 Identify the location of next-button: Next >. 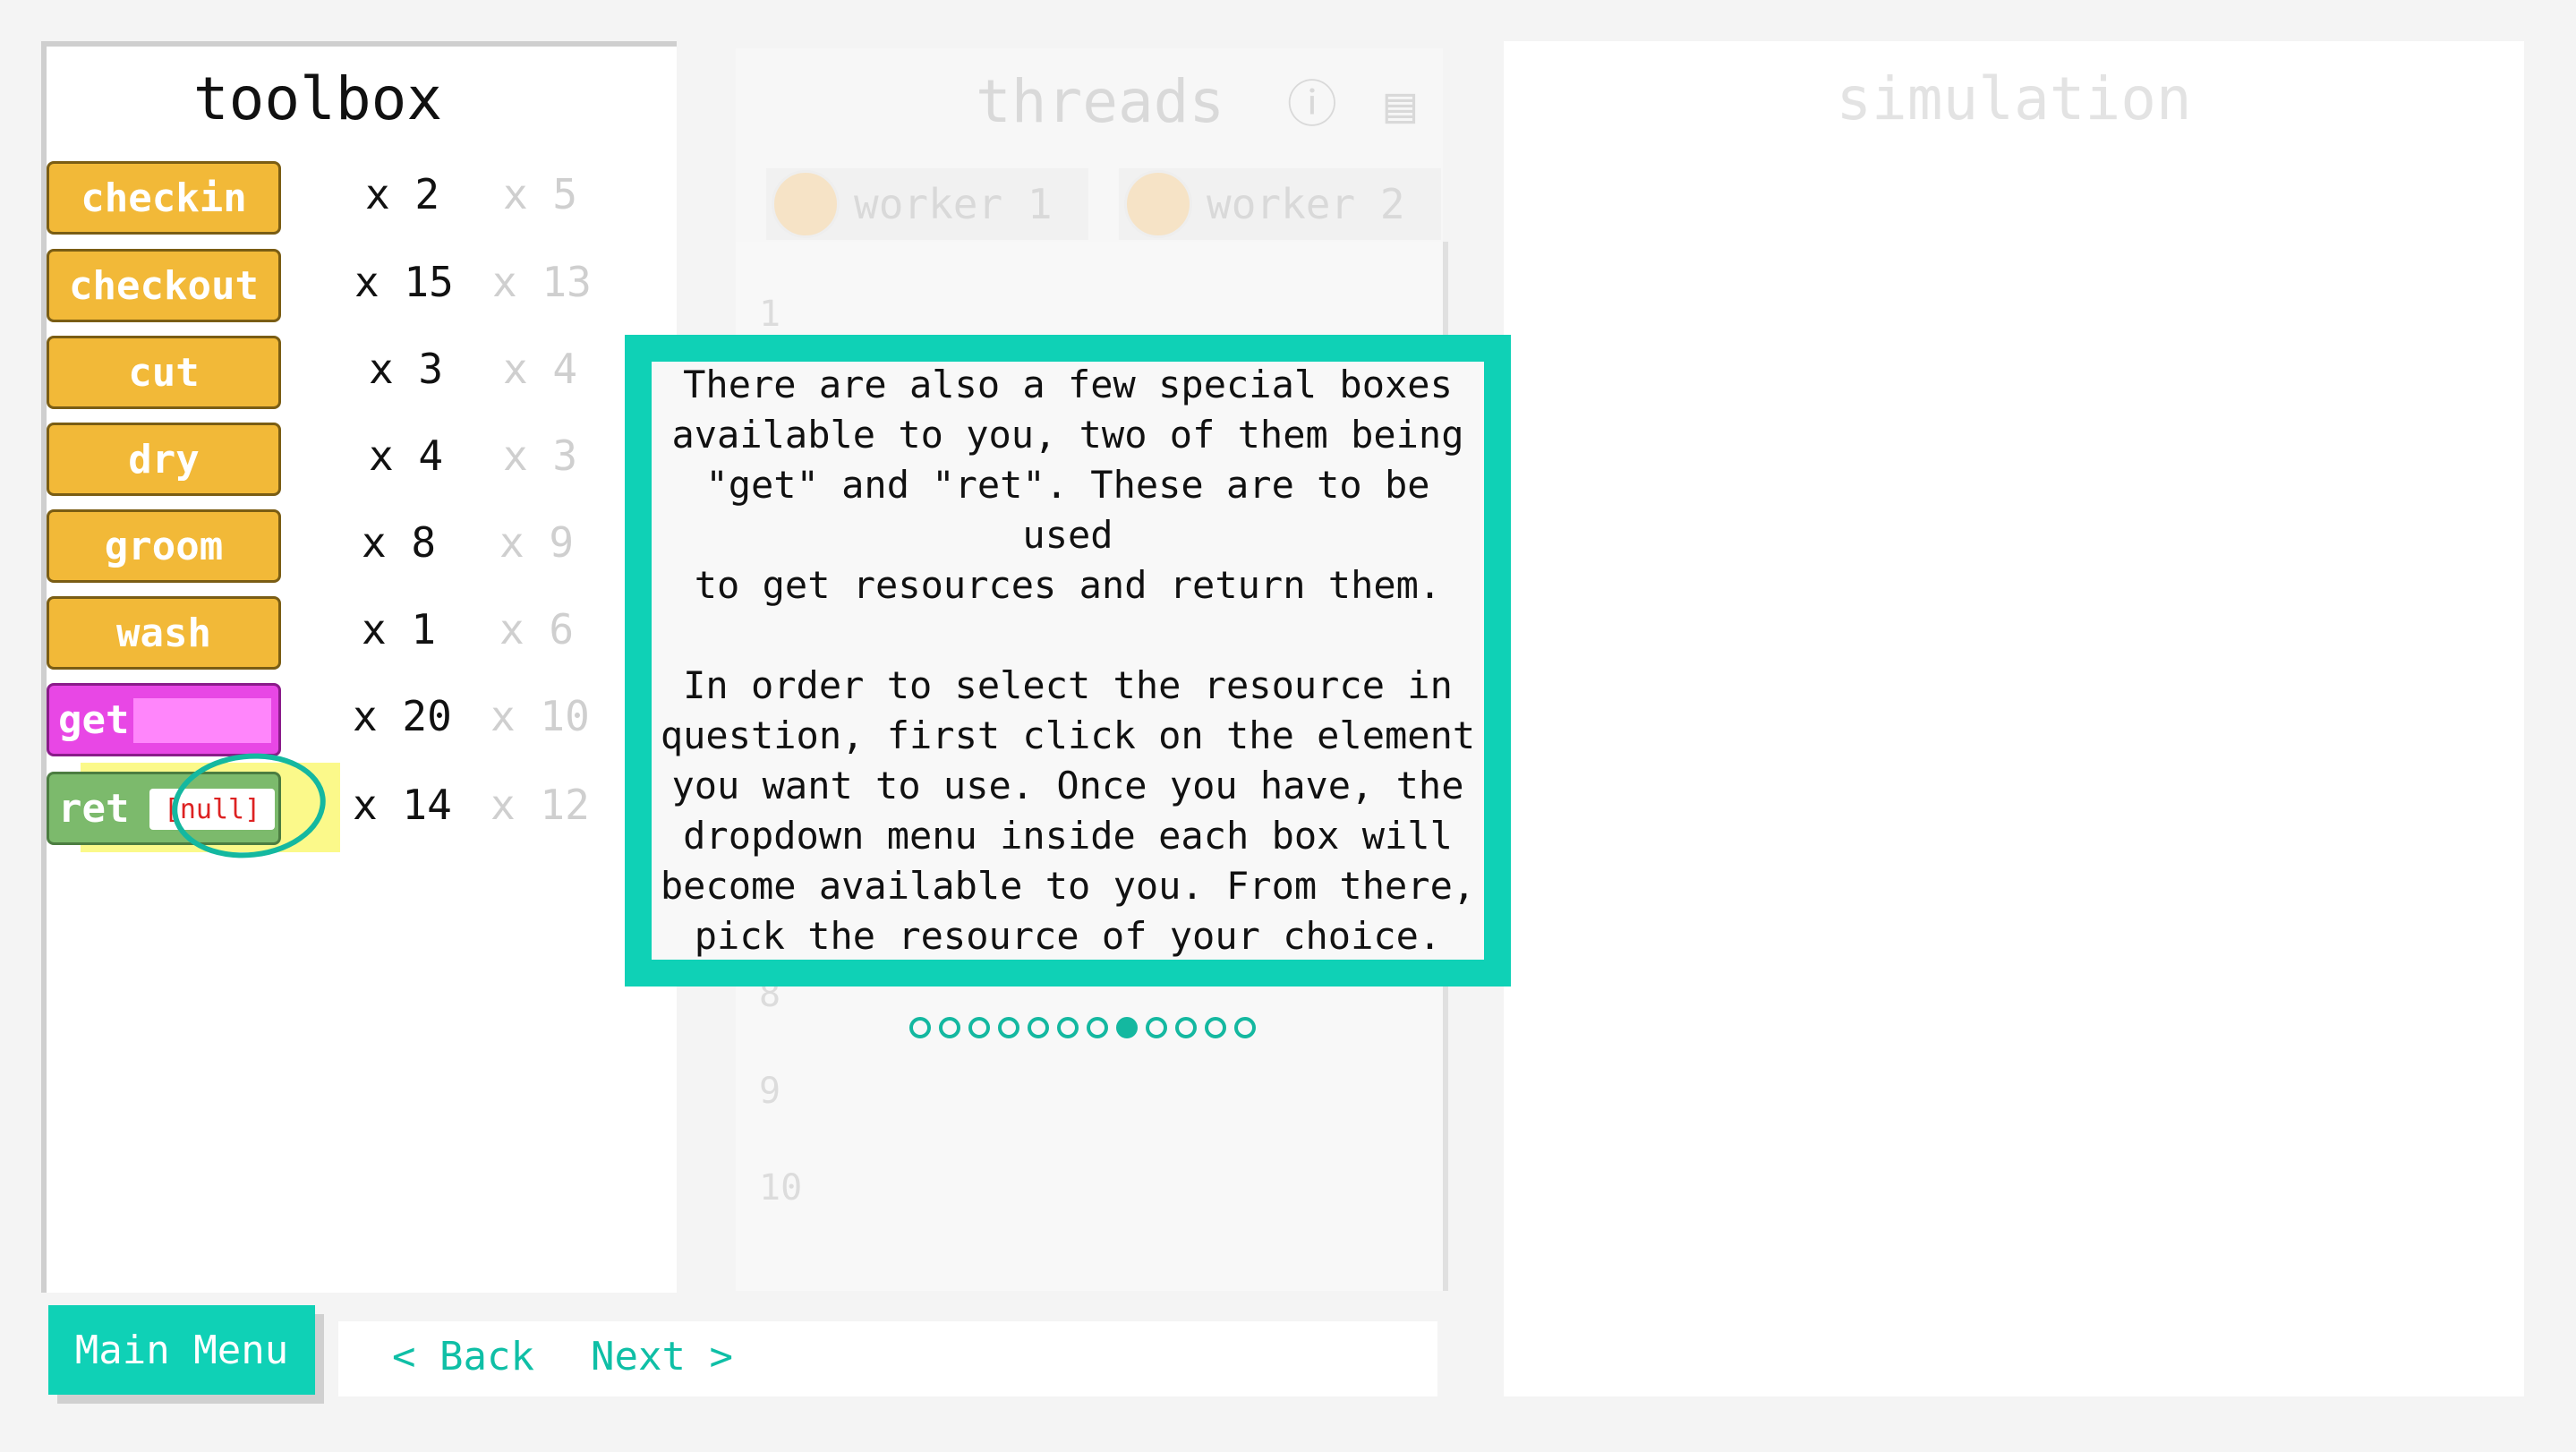
(662, 1356).